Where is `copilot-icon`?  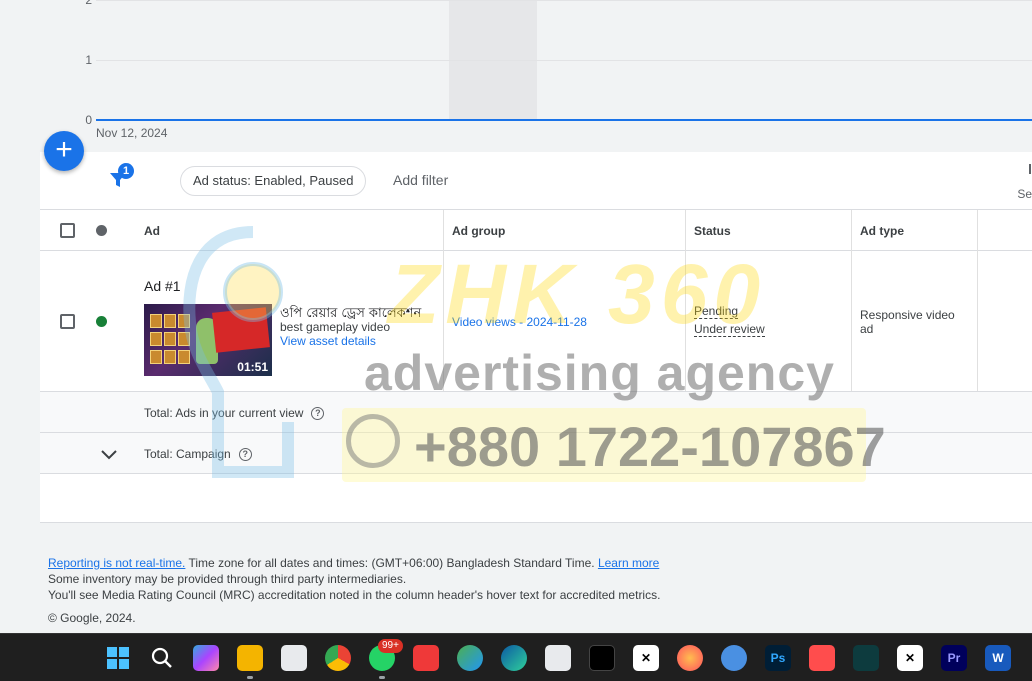
copilot-icon is located at coordinates (206, 658).